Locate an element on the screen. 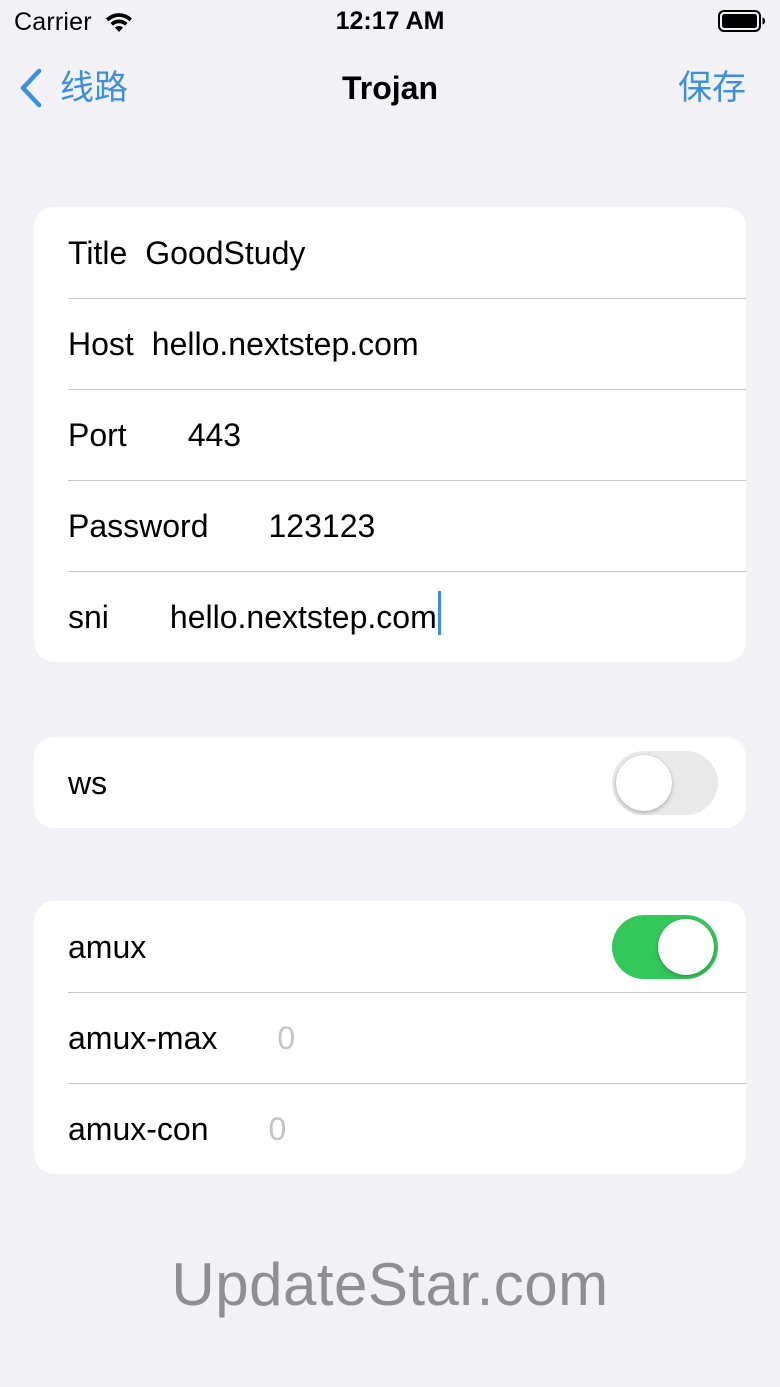  sni-field-text: hello.nextstep.com is located at coordinates (303, 616).